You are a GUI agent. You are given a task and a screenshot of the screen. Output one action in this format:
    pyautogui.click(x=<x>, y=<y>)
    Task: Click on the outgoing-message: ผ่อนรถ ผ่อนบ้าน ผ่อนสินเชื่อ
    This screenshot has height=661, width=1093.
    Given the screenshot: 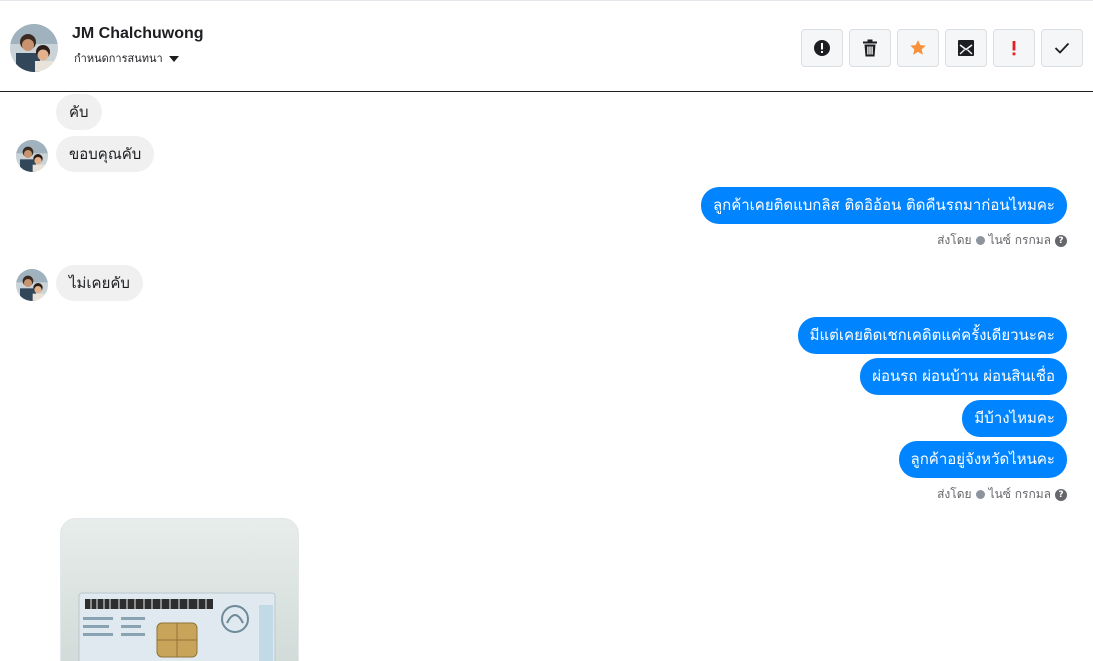 What is the action you would take?
    pyautogui.click(x=963, y=376)
    